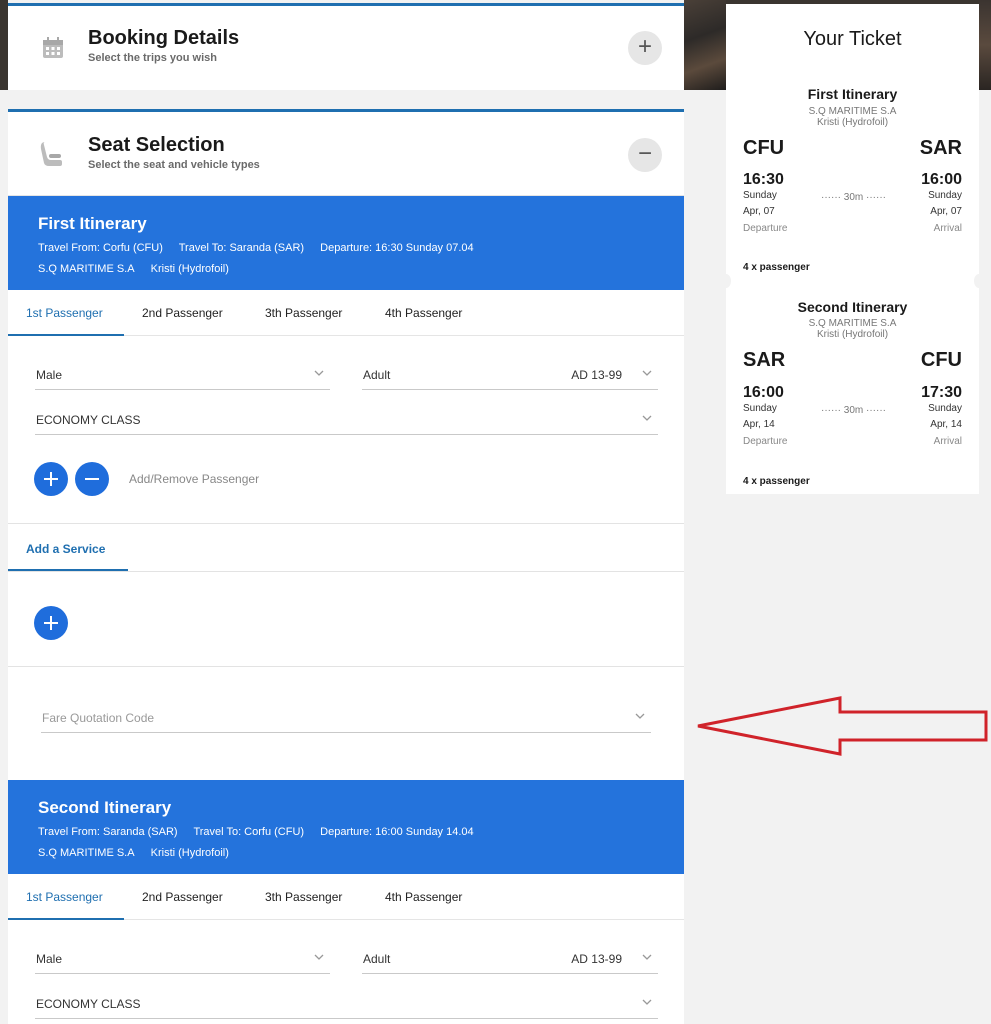 The image size is (991, 1024). What do you see at coordinates (940, 148) in the screenshot?
I see `arrival-port-code: SAR` at bounding box center [940, 148].